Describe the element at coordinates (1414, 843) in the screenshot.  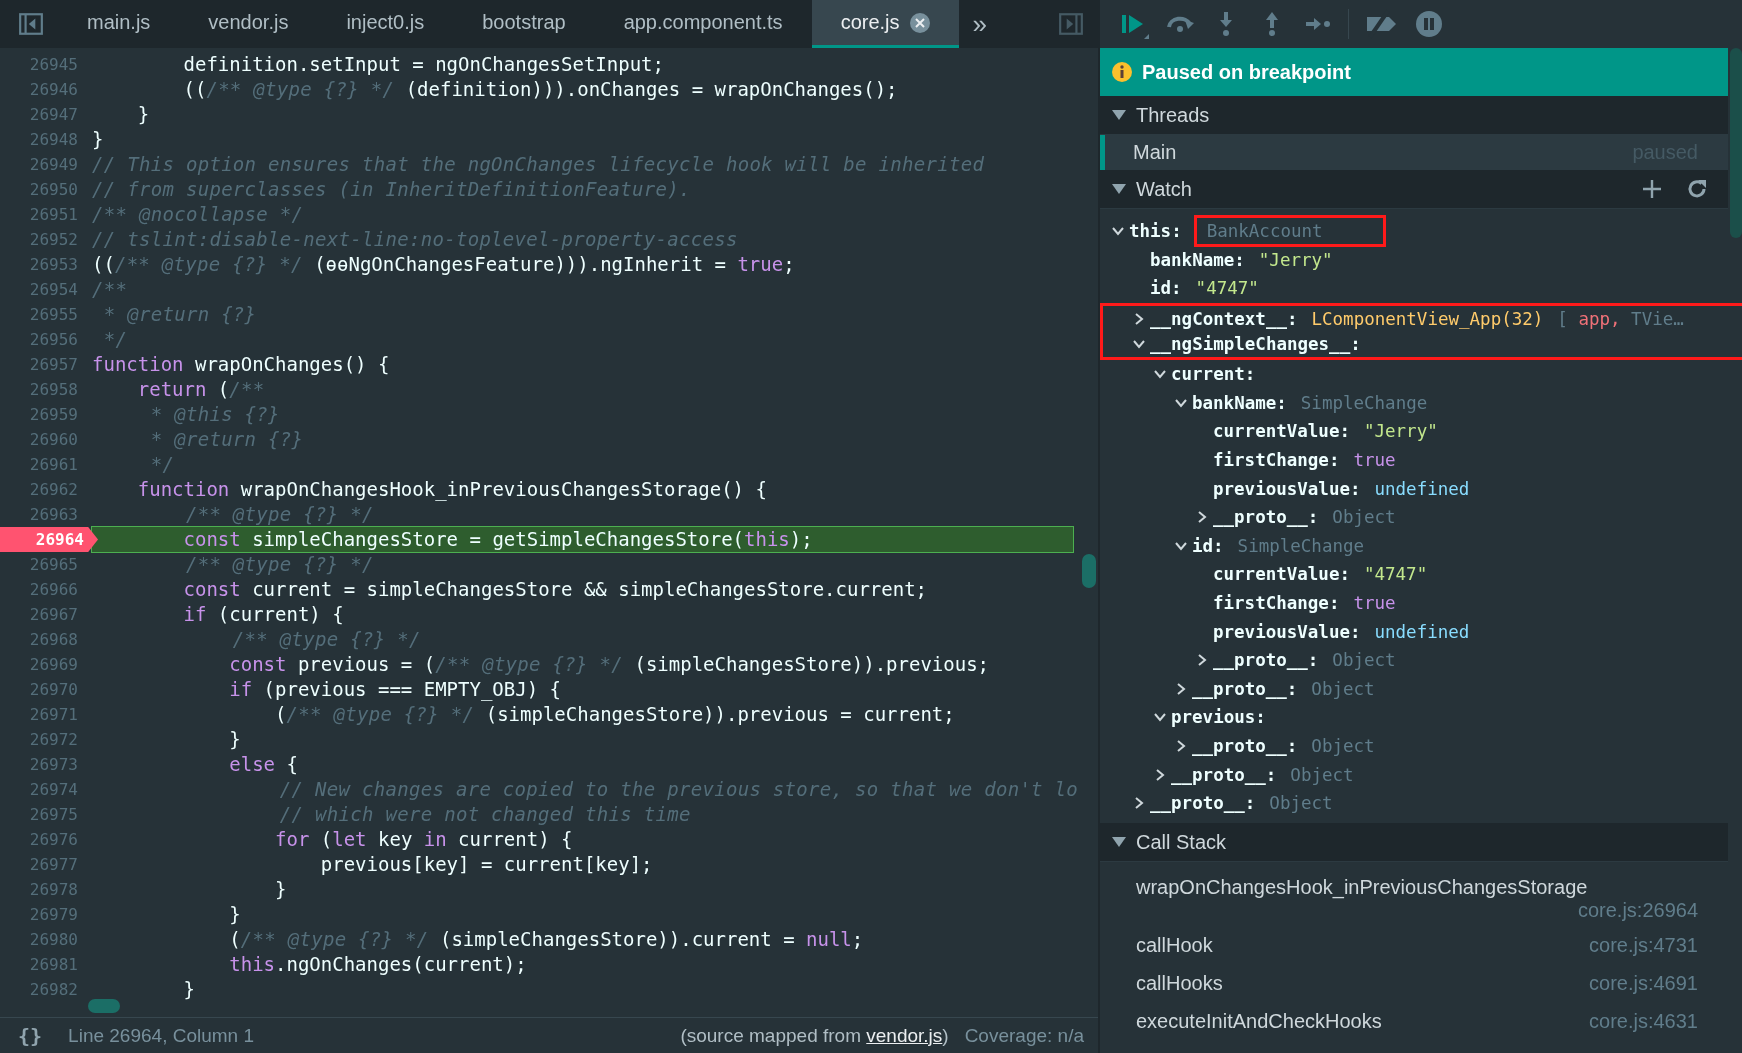
I see `section-header: Call Stack` at that location.